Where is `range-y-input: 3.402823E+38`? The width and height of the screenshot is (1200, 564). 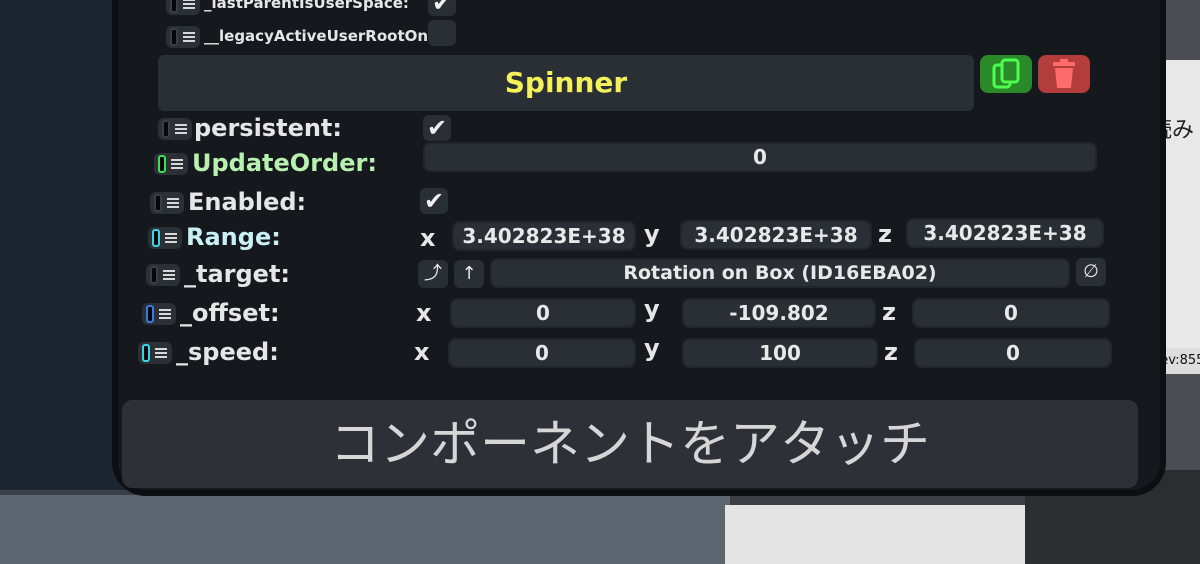 range-y-input: 3.402823E+38 is located at coordinates (776, 235).